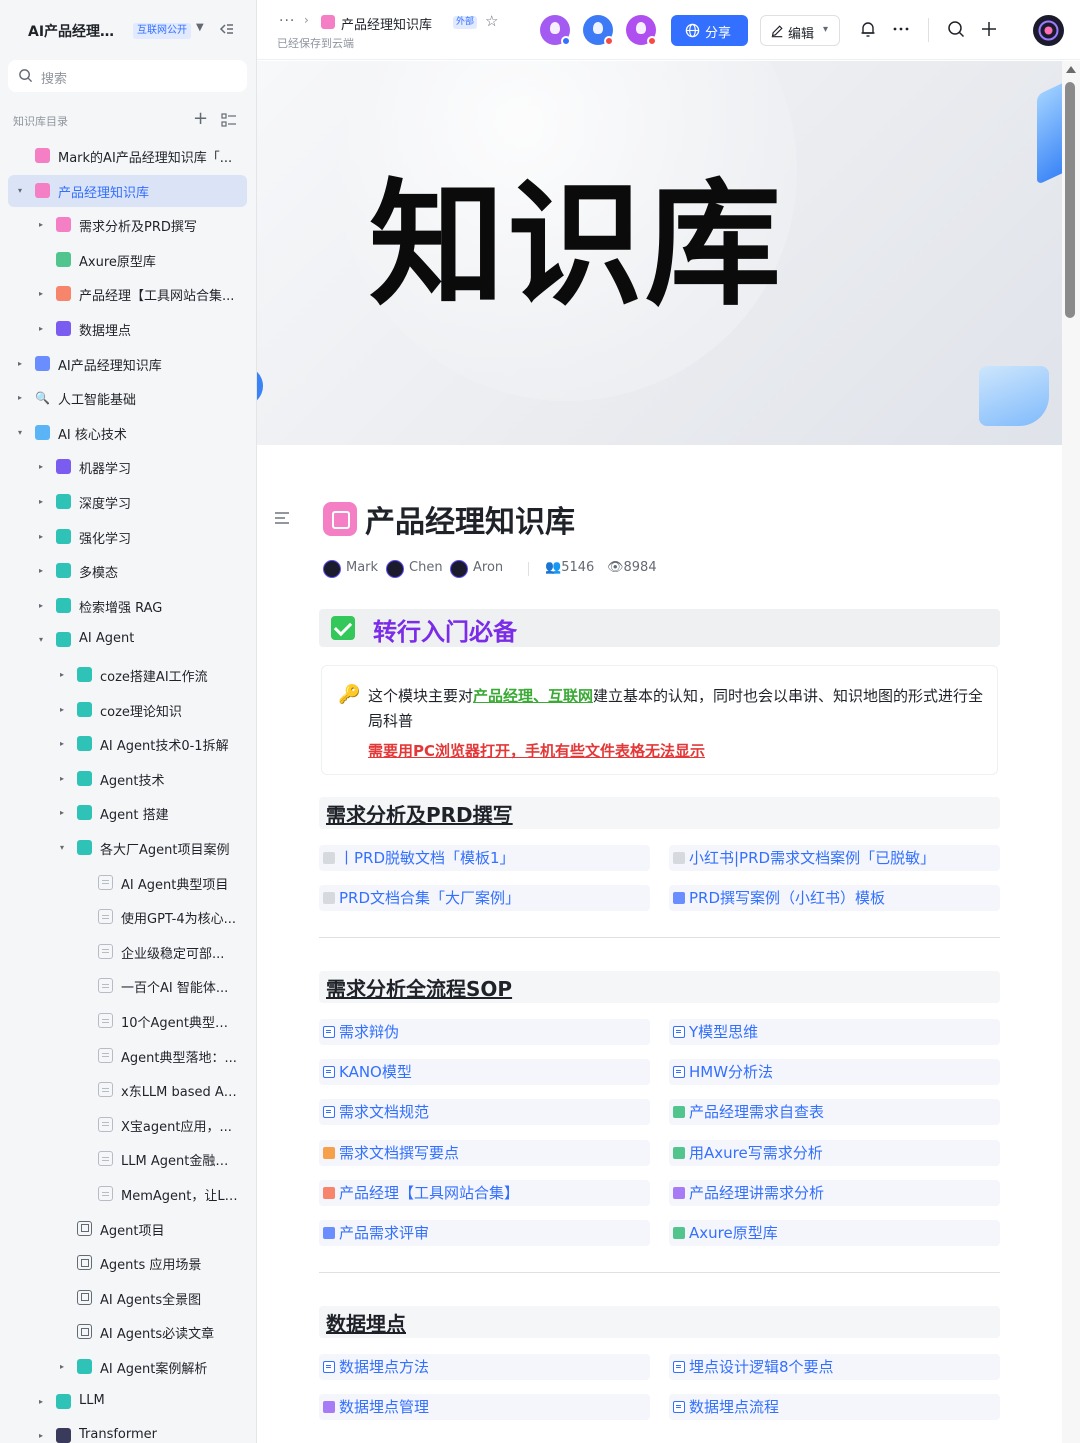 The width and height of the screenshot is (1080, 1443). Describe the element at coordinates (834, 1233) in the screenshot. I see `doc-link-card: Axure原型库` at that location.